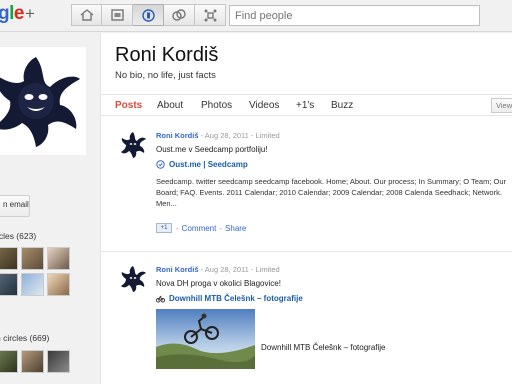 Image resolution: width=512 pixels, height=384 pixels. What do you see at coordinates (18, 236) in the screenshot?
I see `in-circles-label: rcles (623)` at bounding box center [18, 236].